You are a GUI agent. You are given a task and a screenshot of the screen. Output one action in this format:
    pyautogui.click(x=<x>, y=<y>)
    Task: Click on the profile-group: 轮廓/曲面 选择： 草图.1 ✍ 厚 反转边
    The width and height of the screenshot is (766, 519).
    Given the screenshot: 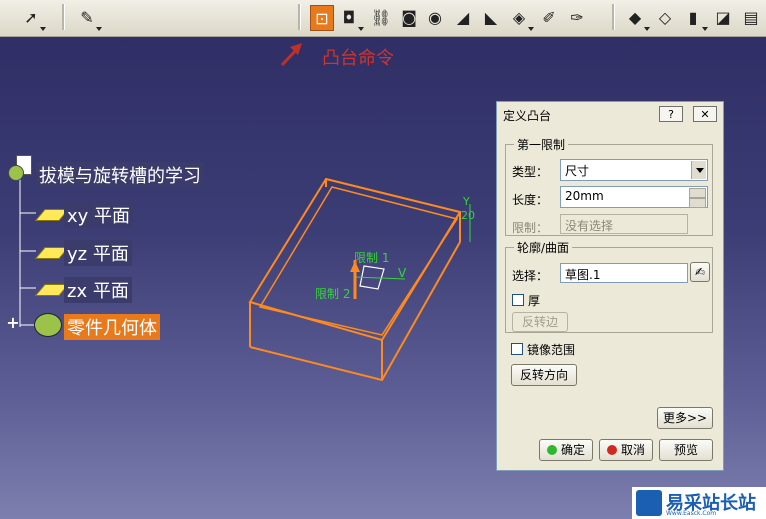 What is the action you would take?
    pyautogui.click(x=609, y=286)
    